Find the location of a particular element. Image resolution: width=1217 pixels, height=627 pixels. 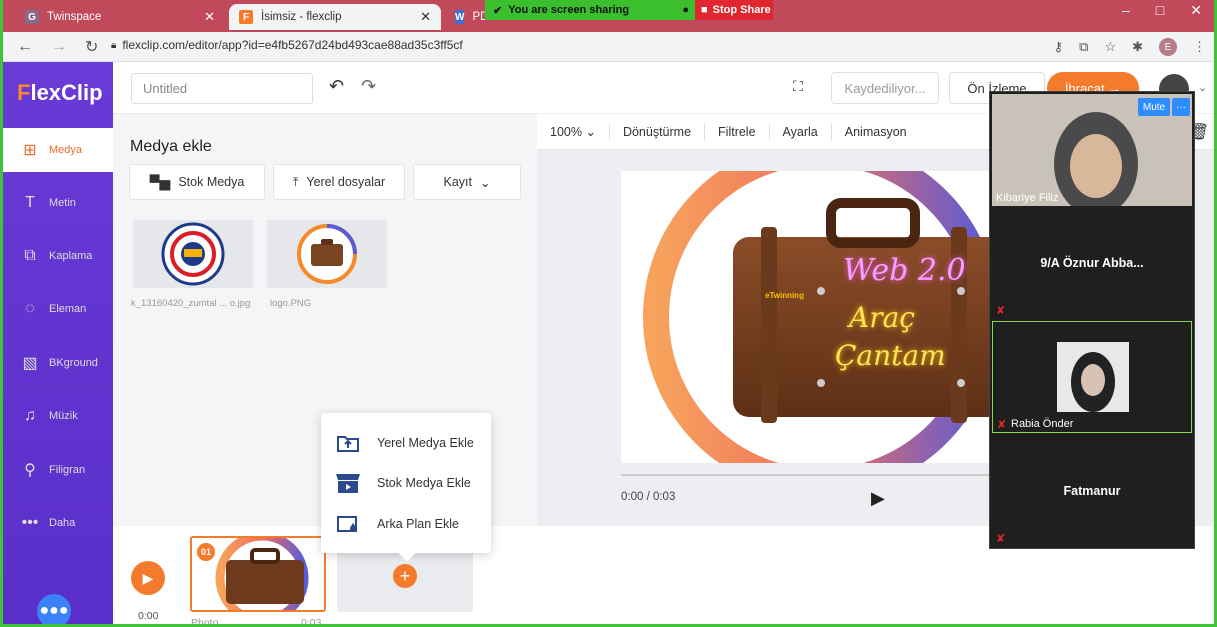

chat-button: ●●● is located at coordinates (54, 609).